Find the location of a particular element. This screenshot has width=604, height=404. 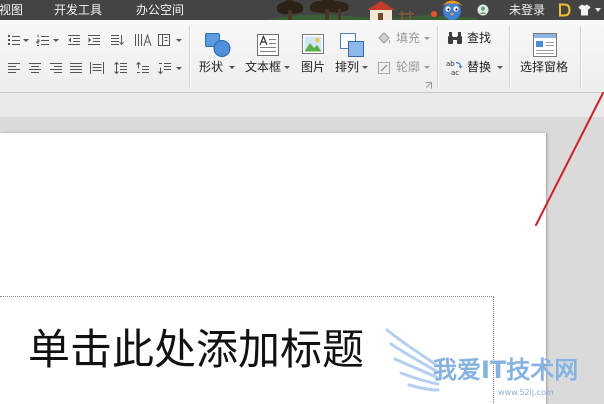

menu-bar: 视图 开发工具 办公空间 未登录 is located at coordinates (302, 10).